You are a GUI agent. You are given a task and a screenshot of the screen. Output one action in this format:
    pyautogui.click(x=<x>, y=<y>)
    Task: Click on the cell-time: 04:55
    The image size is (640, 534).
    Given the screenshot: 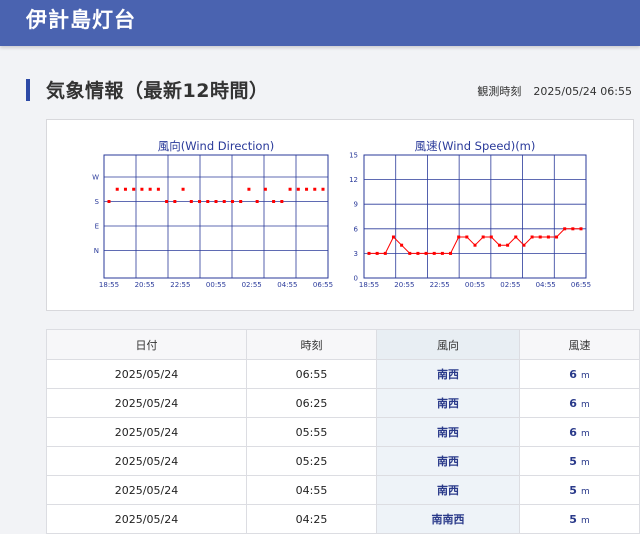 What is the action you would take?
    pyautogui.click(x=311, y=490)
    